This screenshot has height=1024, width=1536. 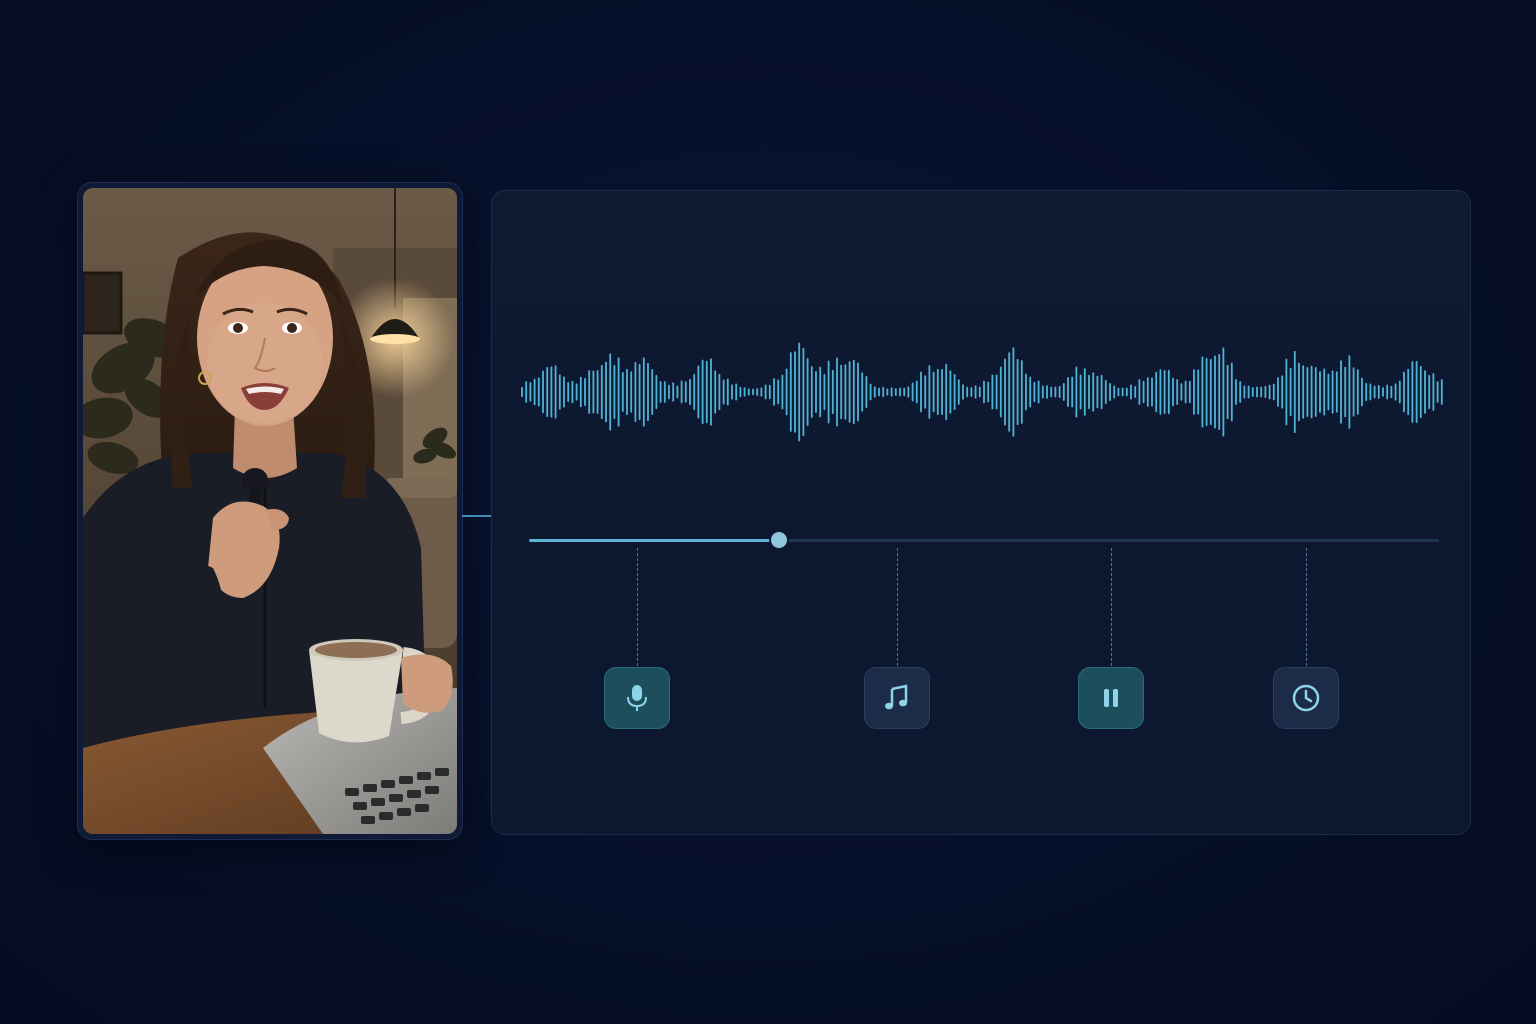 I want to click on microphone-icon, so click(x=637, y=698).